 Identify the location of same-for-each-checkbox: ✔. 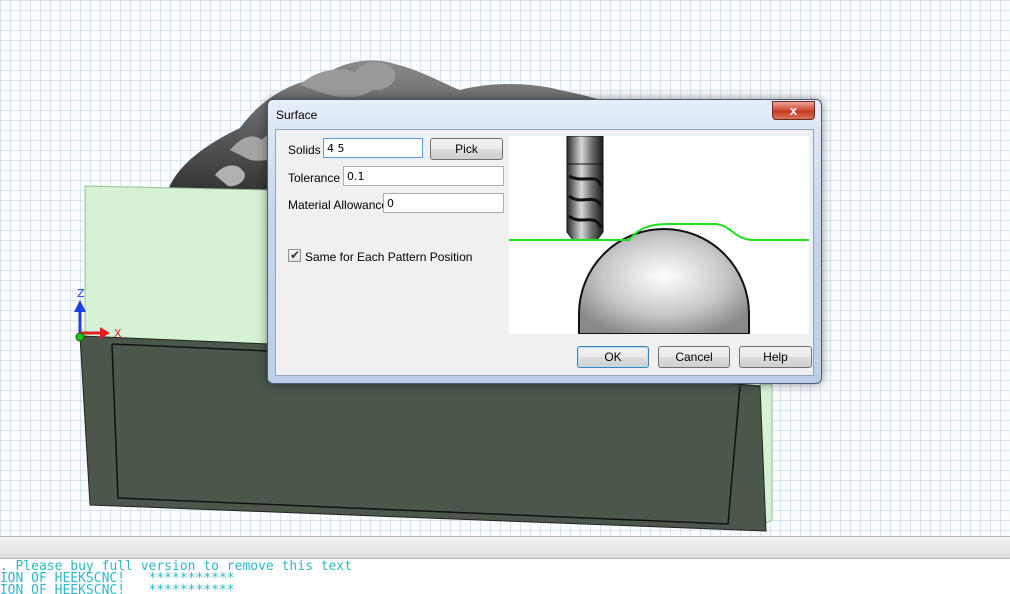
(294, 255).